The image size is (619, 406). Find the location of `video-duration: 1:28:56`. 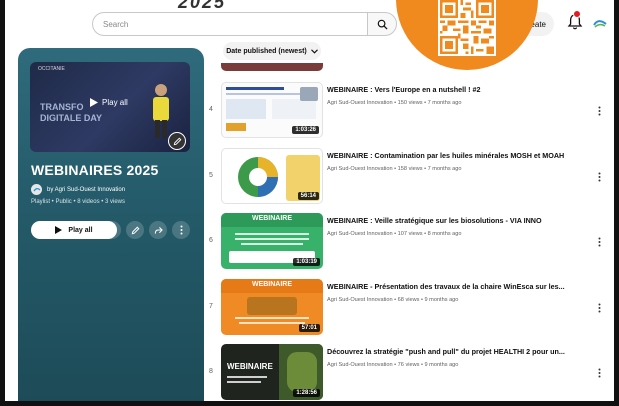

video-duration: 1:28:56 is located at coordinates (306, 393).